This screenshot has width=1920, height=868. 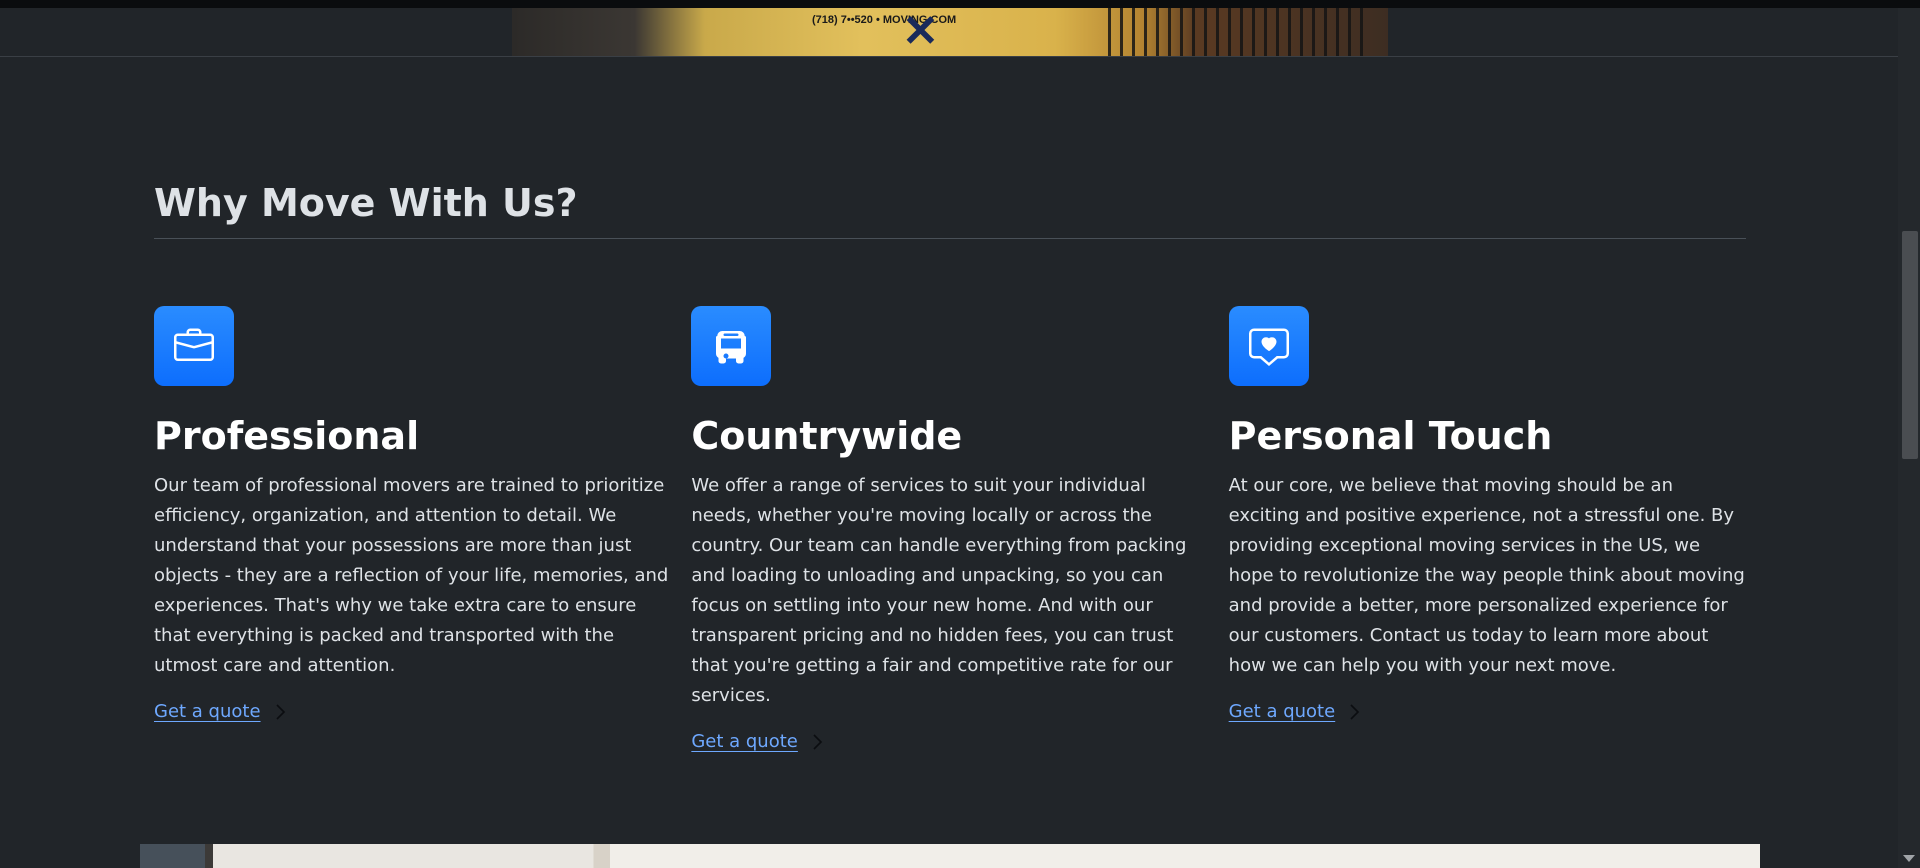 I want to click on page-scrollbar, so click(x=1909, y=438).